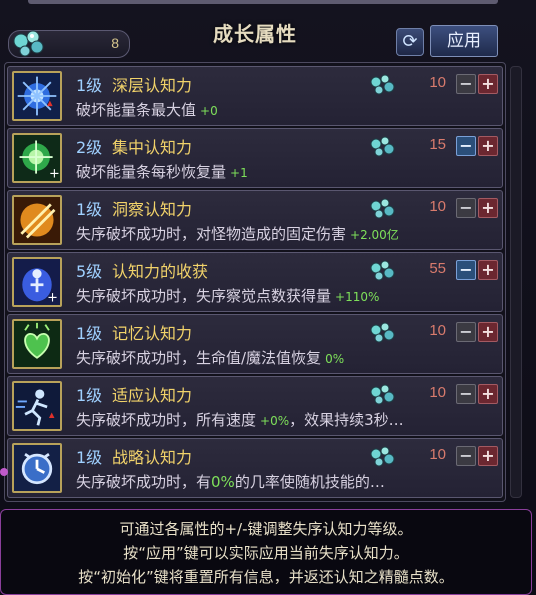 Image resolution: width=536 pixels, height=595 pixels. What do you see at coordinates (37, 406) in the screenshot?
I see `runner-icon` at bounding box center [37, 406].